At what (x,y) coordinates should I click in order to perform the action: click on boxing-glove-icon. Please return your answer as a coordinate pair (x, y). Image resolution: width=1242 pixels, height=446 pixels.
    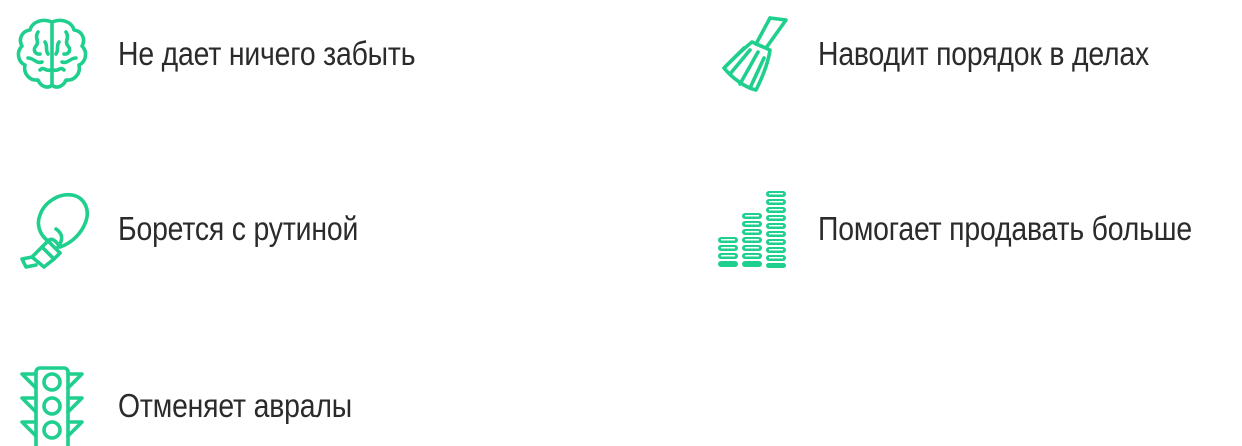
    Looking at the image, I should click on (52, 229).